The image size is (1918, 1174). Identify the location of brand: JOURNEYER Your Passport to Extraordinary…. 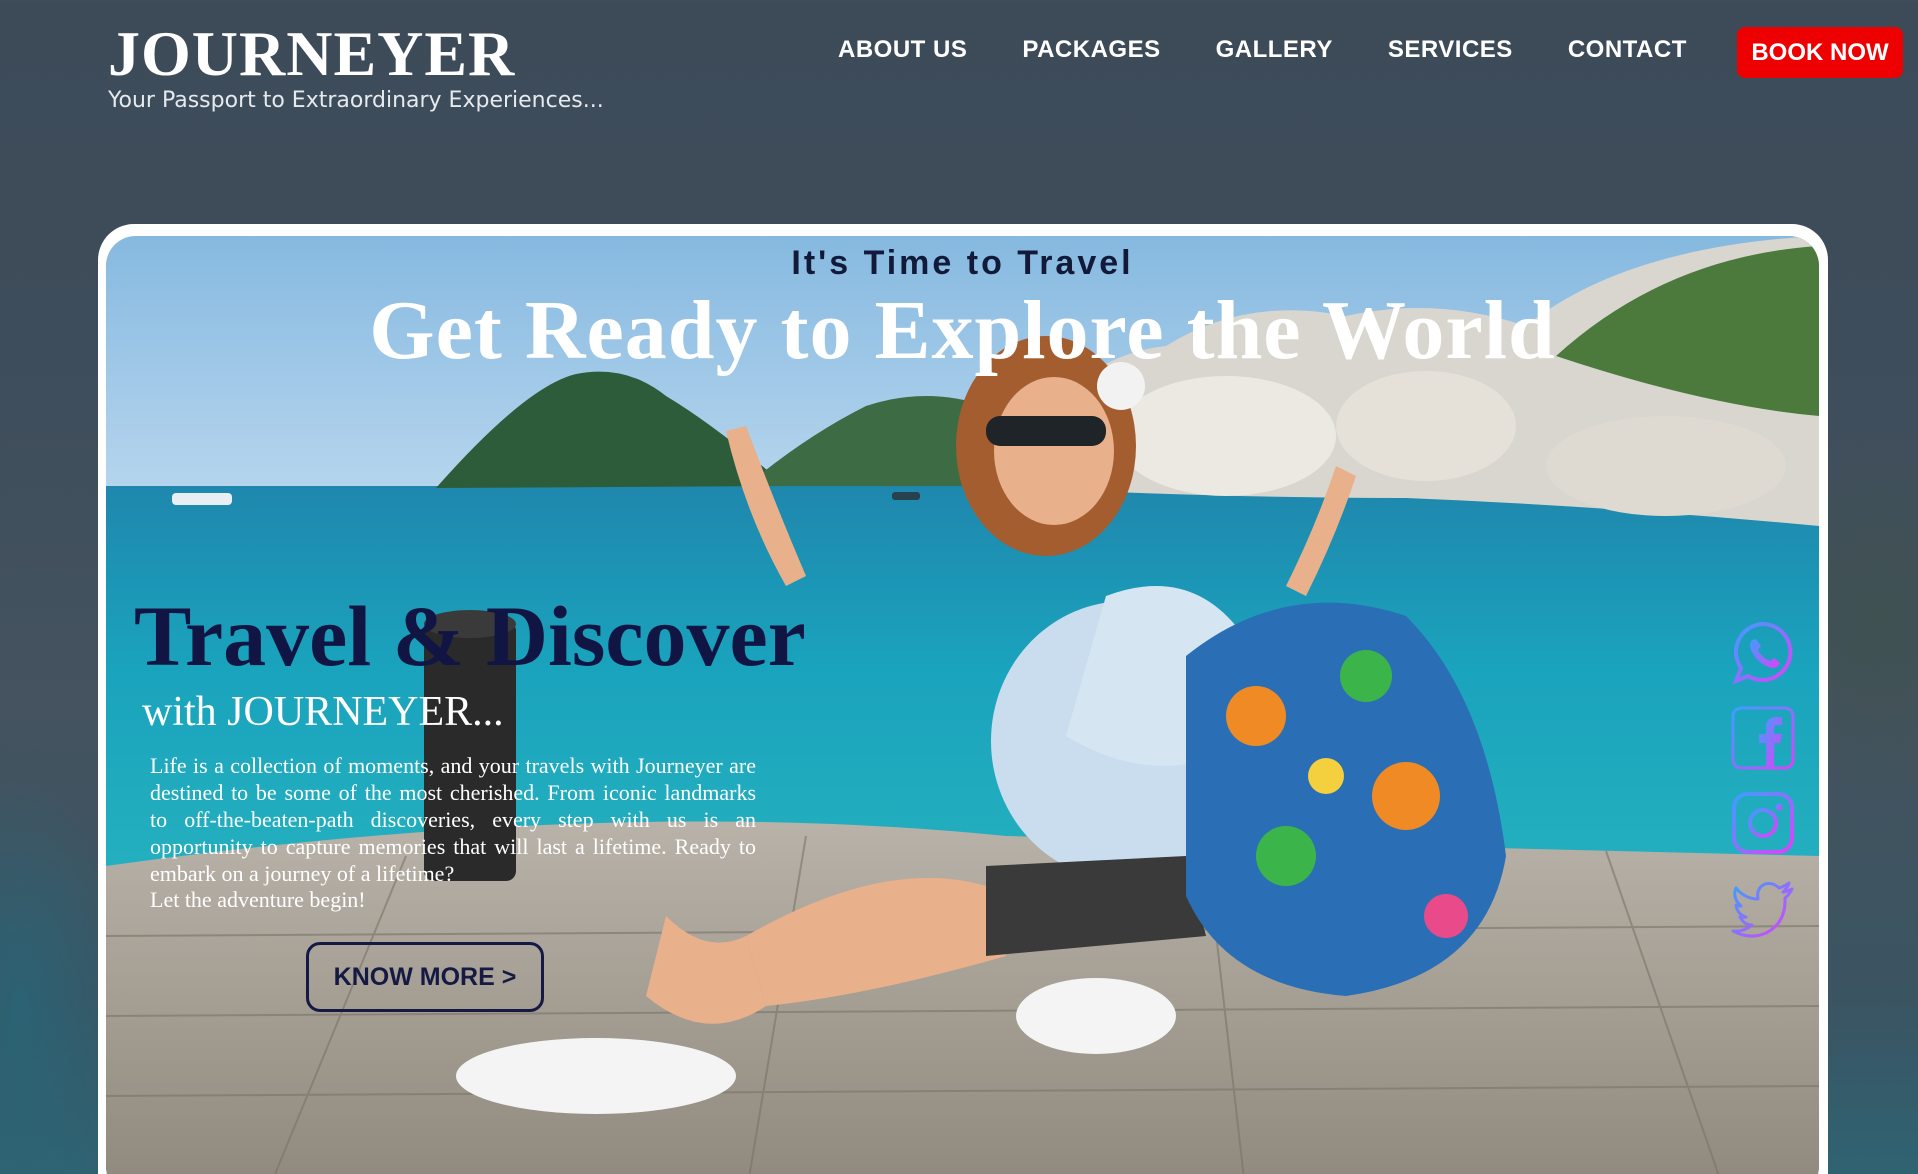
(356, 65).